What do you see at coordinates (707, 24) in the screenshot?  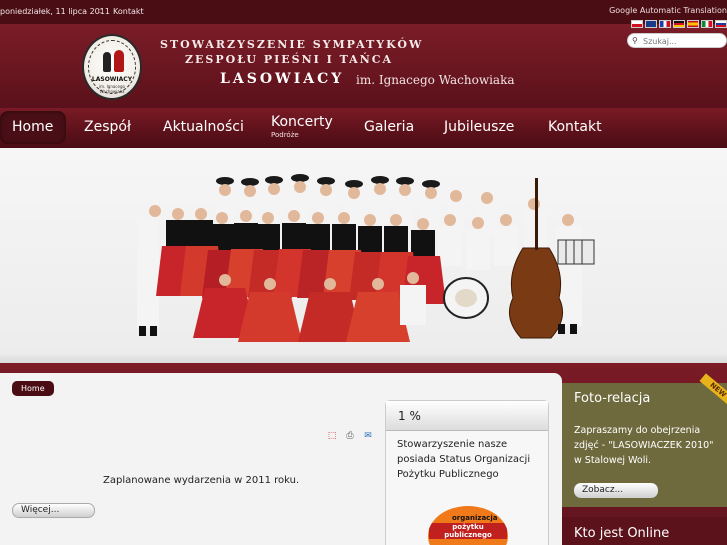 I see `flag-it-icon` at bounding box center [707, 24].